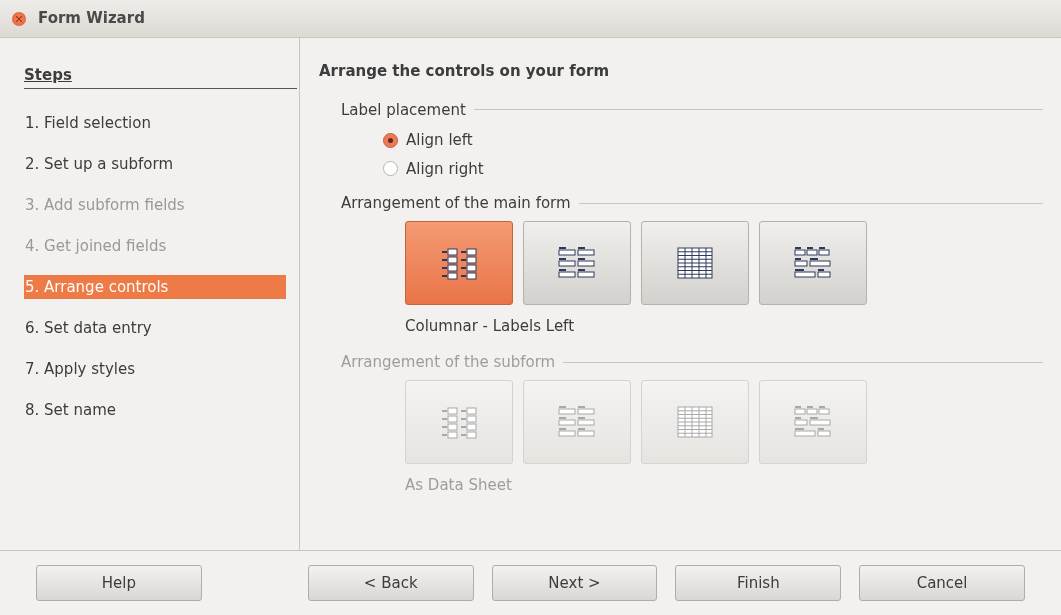 The width and height of the screenshot is (1061, 615). Describe the element at coordinates (155, 163) in the screenshot. I see `step-item: 2. Set up a subform` at that location.